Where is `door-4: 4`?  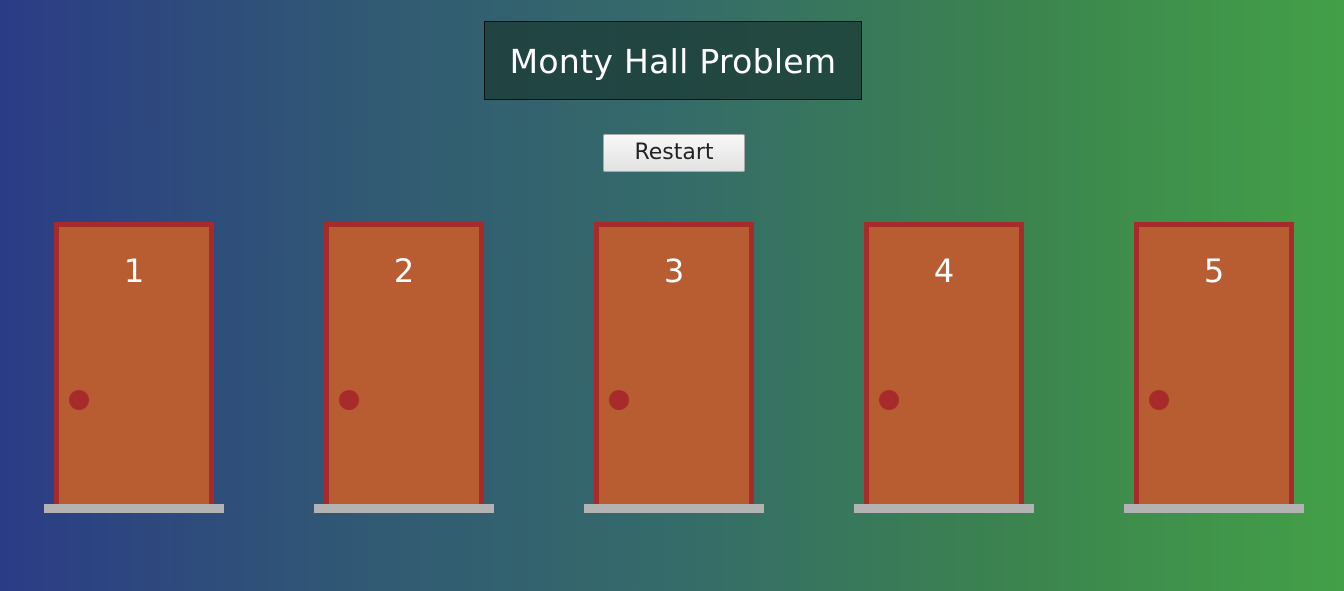 door-4: 4 is located at coordinates (944, 368).